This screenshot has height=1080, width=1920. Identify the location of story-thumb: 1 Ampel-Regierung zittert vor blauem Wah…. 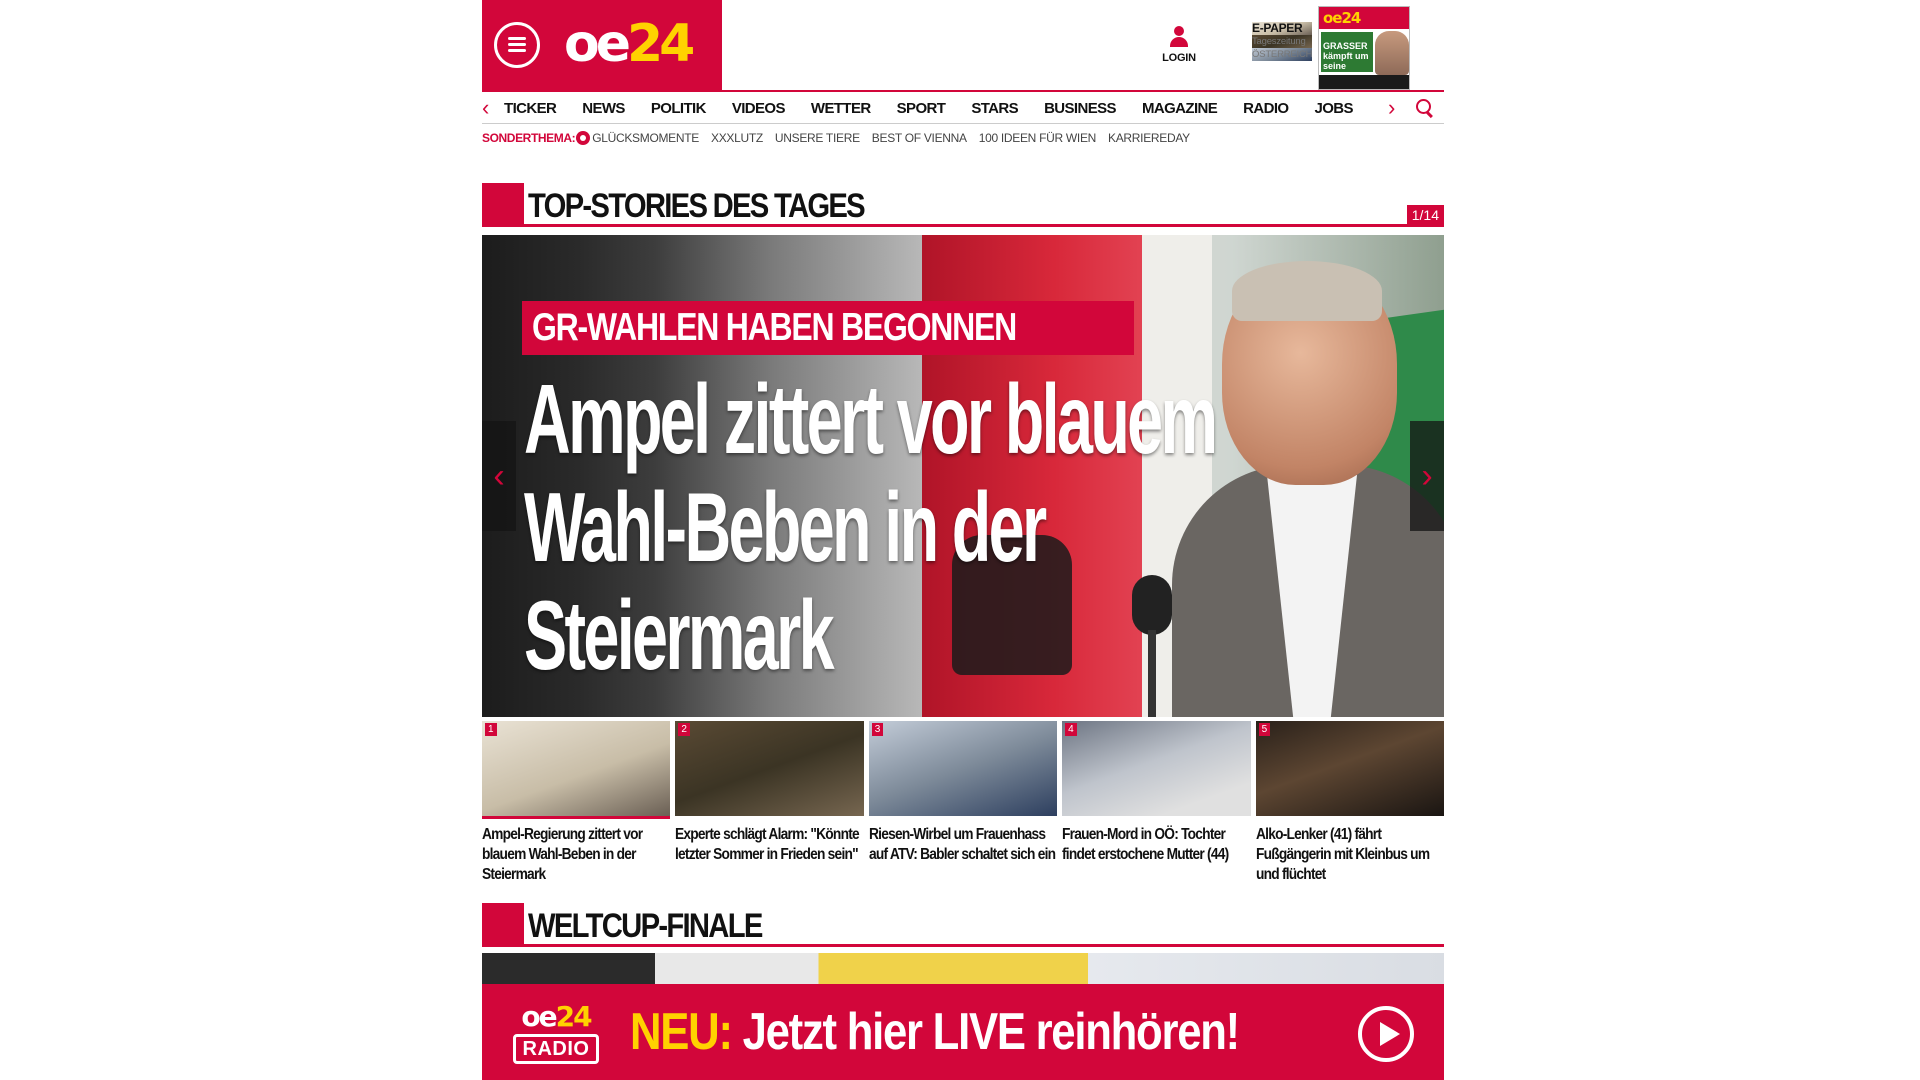
(576, 803).